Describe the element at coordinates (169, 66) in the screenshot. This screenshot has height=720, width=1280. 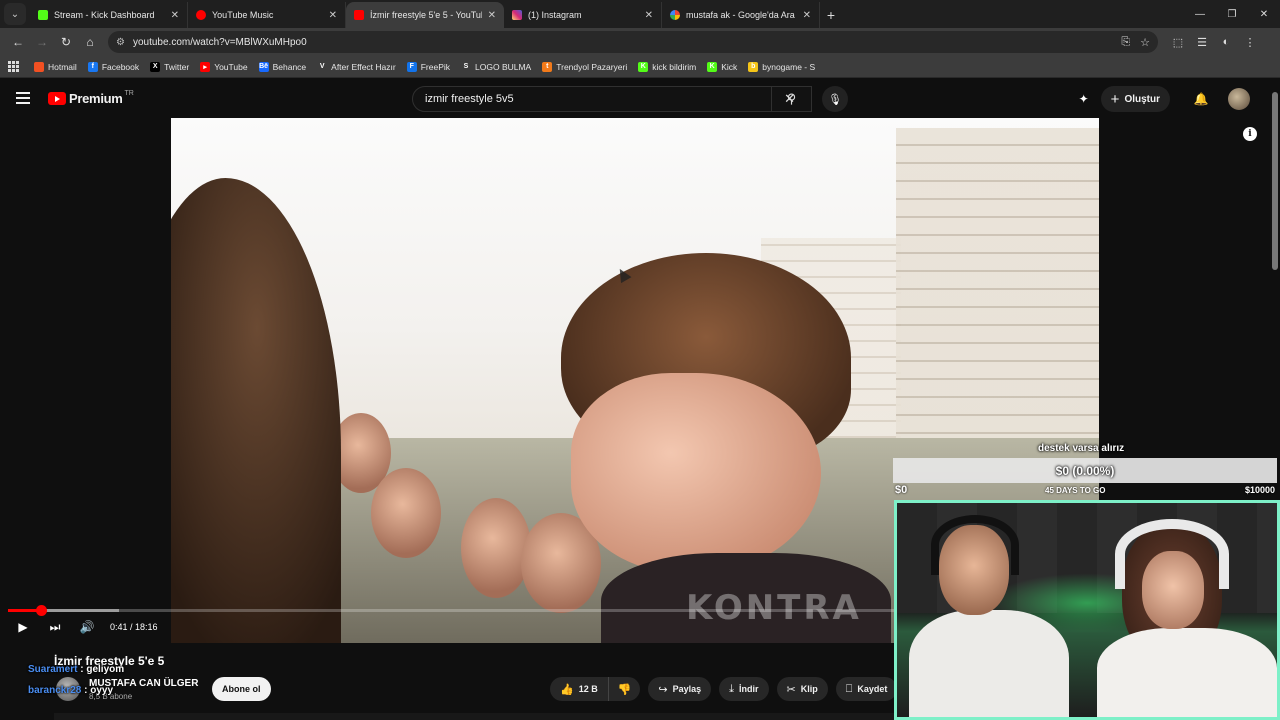
I see `bookmark-2: X Twitter` at that location.